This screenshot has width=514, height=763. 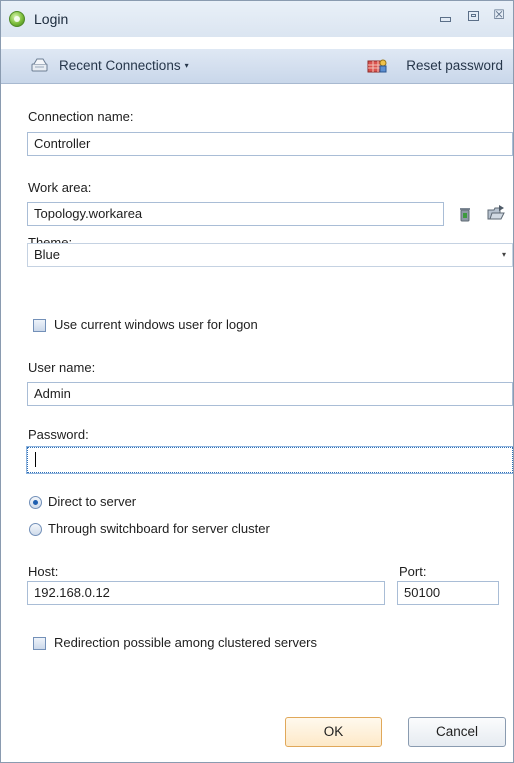 What do you see at coordinates (17, 19) in the screenshot?
I see `app-globe-icon` at bounding box center [17, 19].